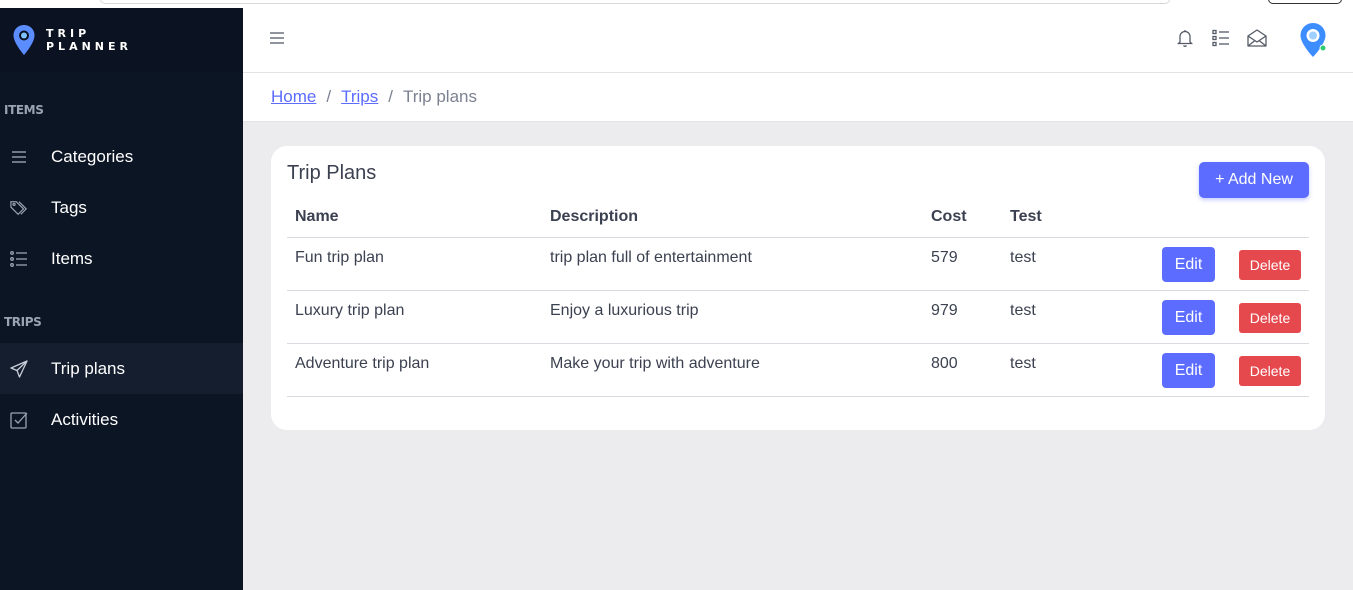 The width and height of the screenshot is (1353, 590). What do you see at coordinates (944, 310) in the screenshot?
I see `cell-cost: 979` at bounding box center [944, 310].